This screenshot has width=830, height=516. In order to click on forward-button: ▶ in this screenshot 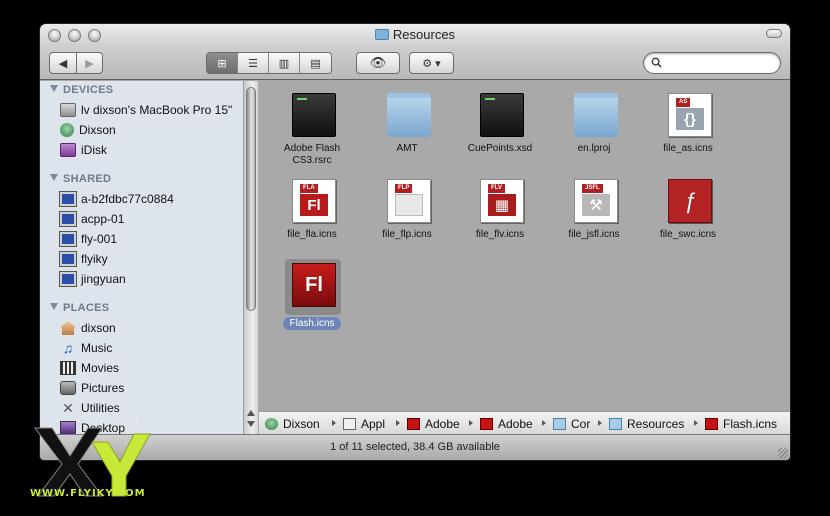, I will do `click(89, 63)`.